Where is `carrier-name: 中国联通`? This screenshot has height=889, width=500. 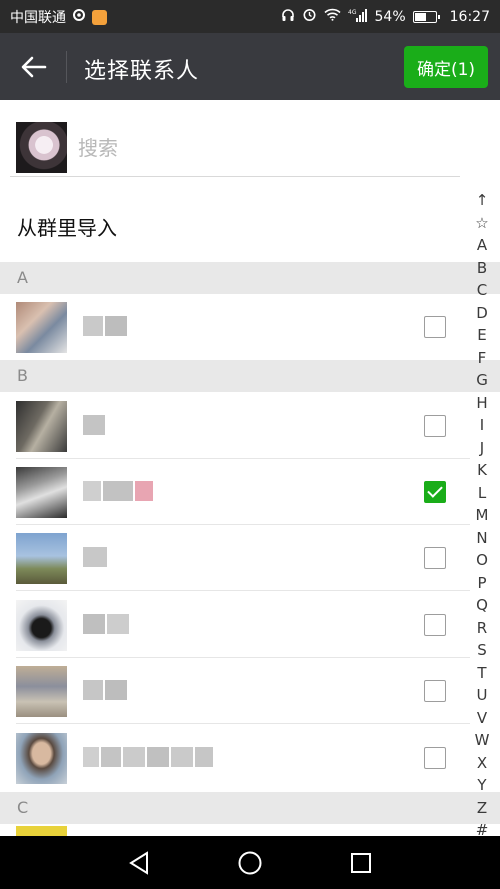 carrier-name: 中国联通 is located at coordinates (38, 18).